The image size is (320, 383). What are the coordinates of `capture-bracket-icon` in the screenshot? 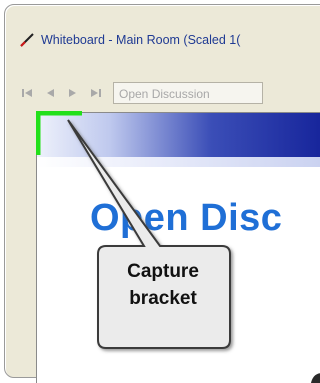 It's located at (59, 133).